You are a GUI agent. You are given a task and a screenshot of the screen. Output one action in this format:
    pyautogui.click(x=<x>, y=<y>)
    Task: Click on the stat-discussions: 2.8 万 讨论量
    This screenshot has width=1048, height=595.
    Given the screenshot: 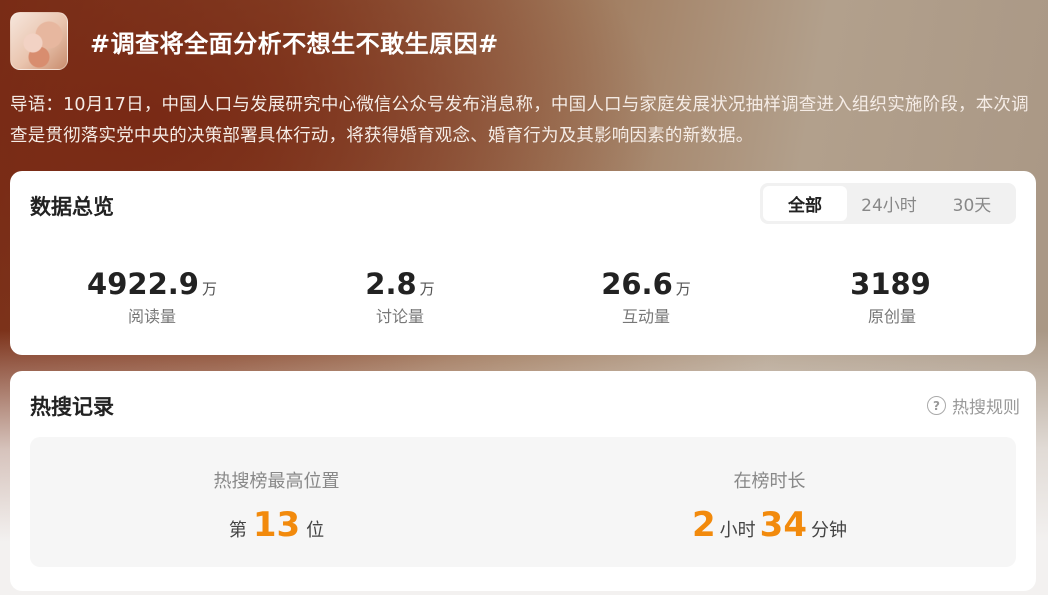 What is the action you would take?
    pyautogui.click(x=400, y=297)
    